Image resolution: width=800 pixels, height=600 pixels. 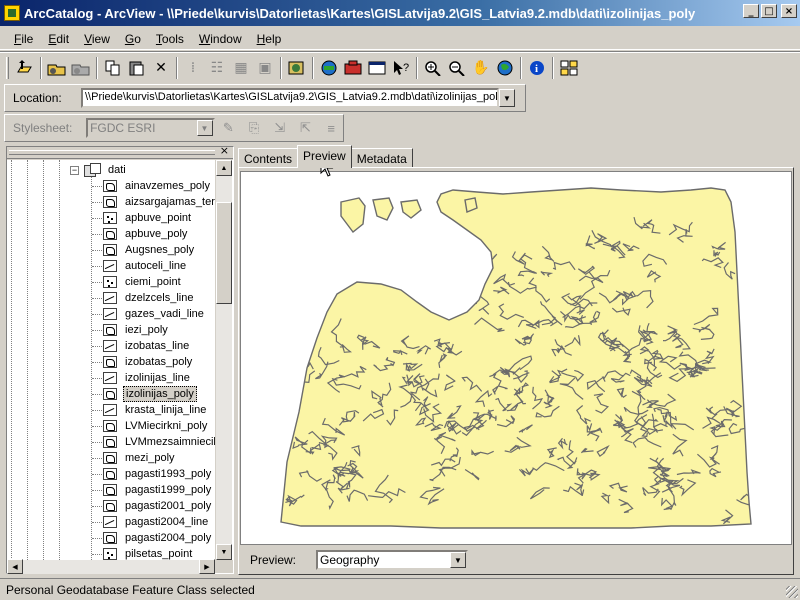 I want to click on copy-icon, so click(x=113, y=68).